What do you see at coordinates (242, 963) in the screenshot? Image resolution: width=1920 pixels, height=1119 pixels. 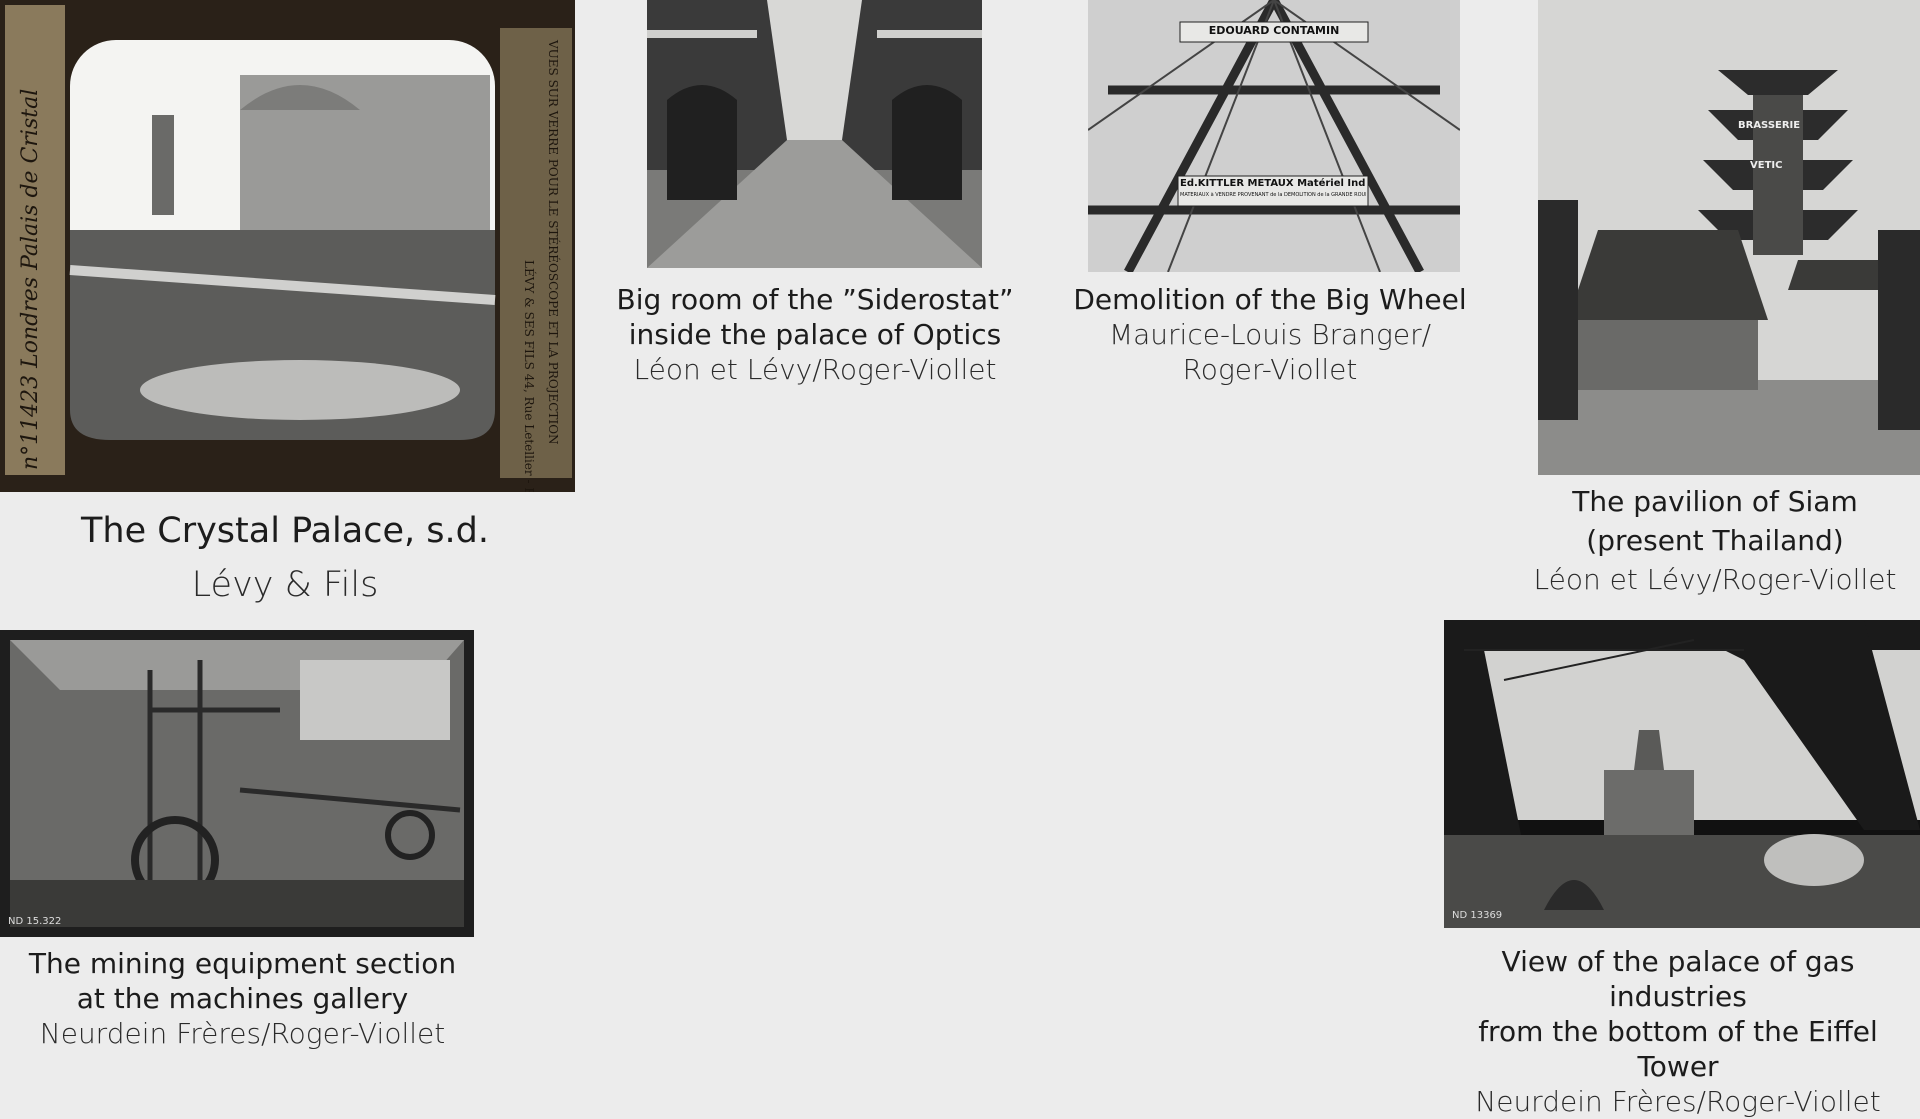 I see `caption-title-line: The mining equipment section` at bounding box center [242, 963].